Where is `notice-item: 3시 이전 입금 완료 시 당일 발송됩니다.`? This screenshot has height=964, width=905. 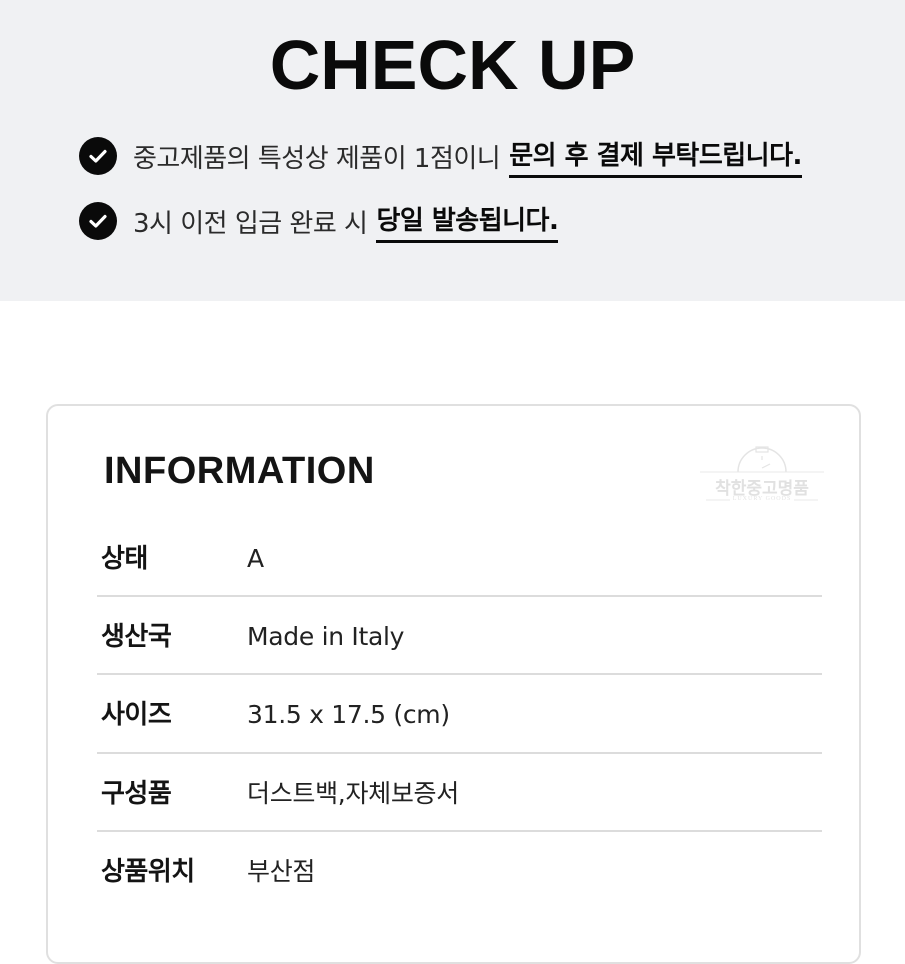
notice-item: 3시 이전 입금 완료 시 당일 발송됩니다. is located at coordinates (319, 222).